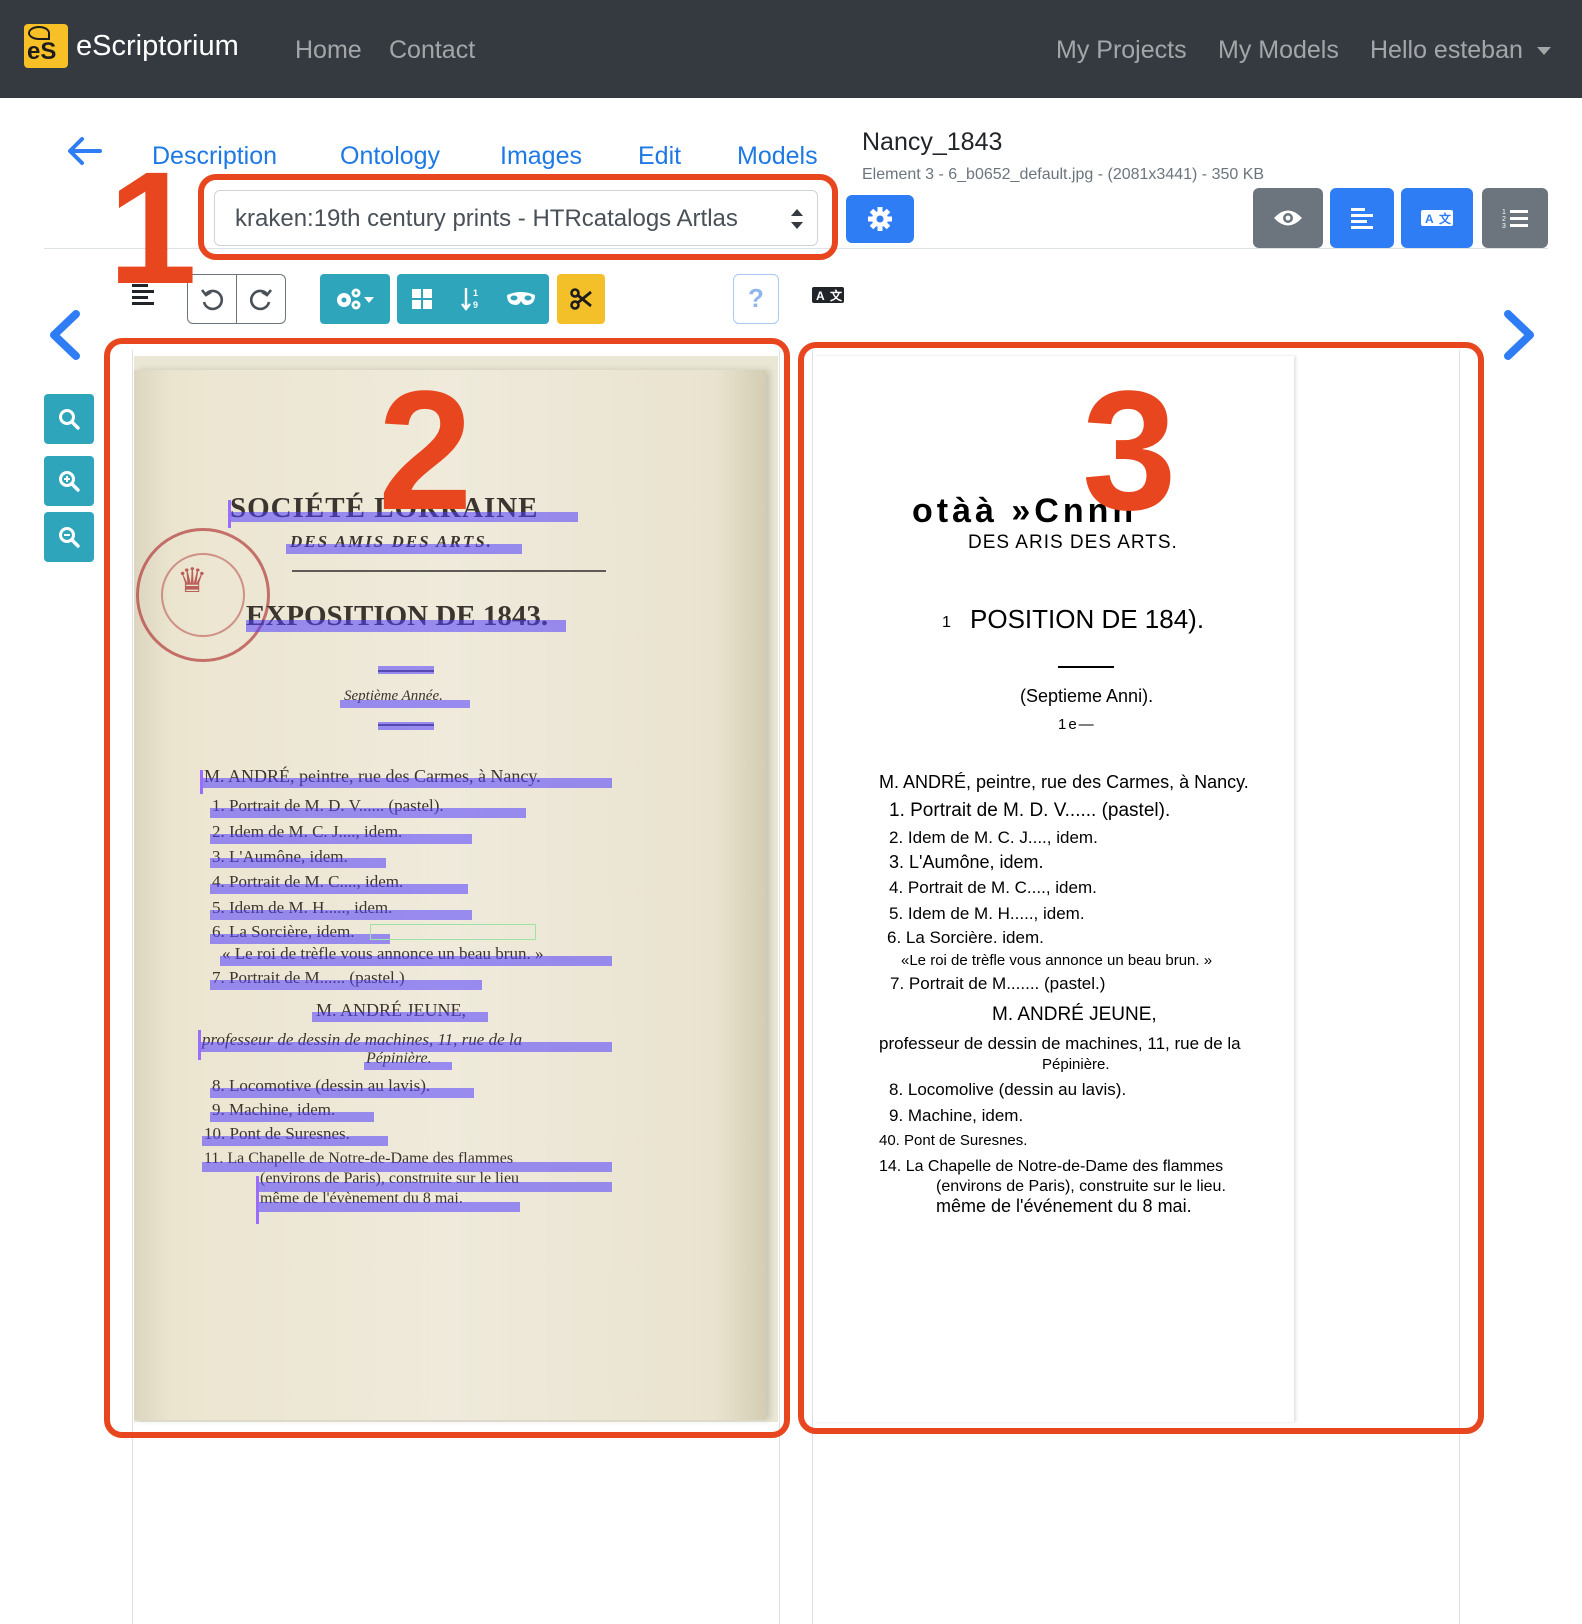 This screenshot has width=1582, height=1624. What do you see at coordinates (84, 151) in the screenshot?
I see `back-arrow-icon` at bounding box center [84, 151].